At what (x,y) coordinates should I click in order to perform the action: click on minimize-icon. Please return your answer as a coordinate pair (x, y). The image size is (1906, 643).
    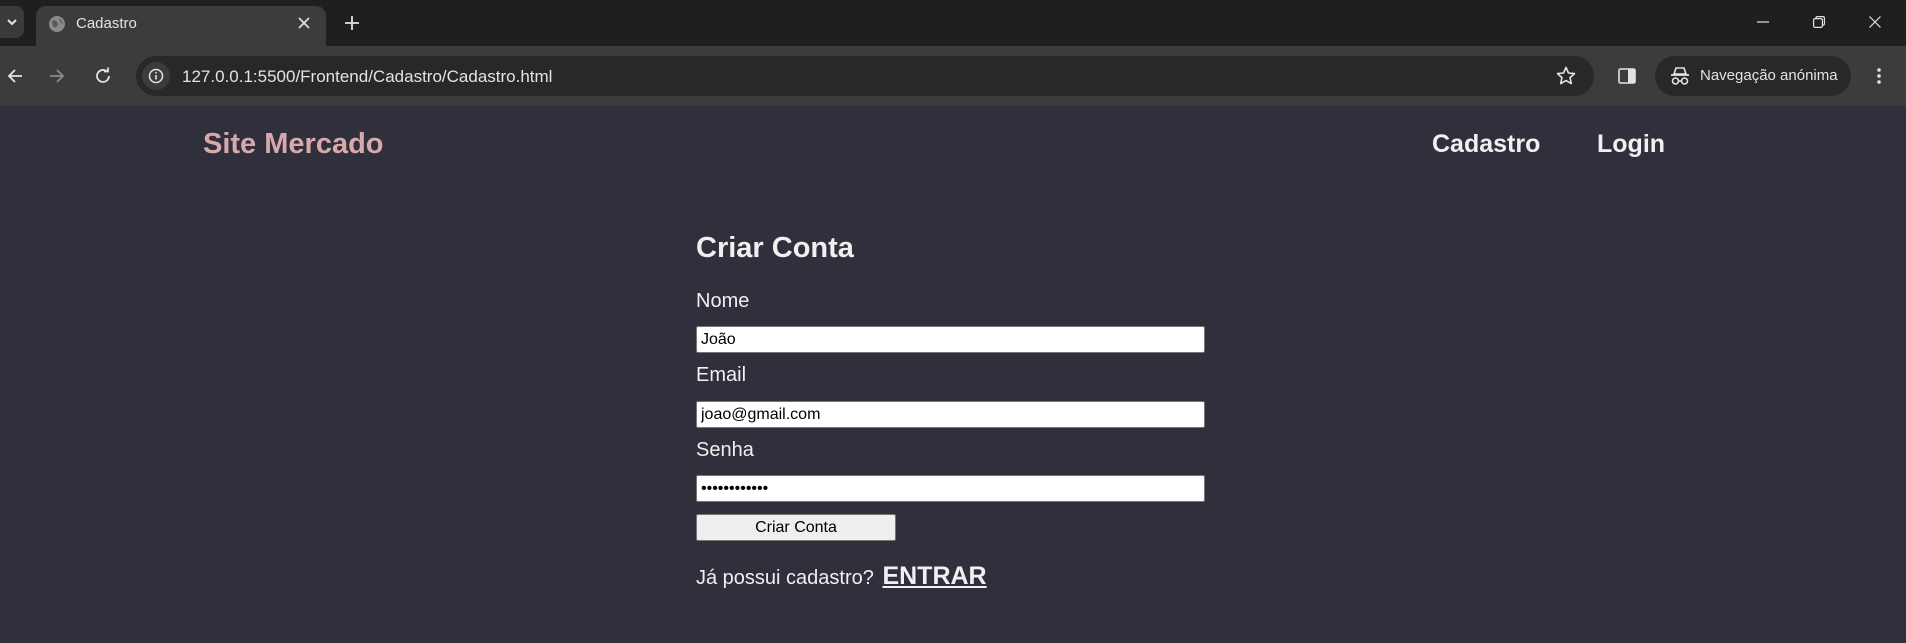
    Looking at the image, I should click on (1763, 22).